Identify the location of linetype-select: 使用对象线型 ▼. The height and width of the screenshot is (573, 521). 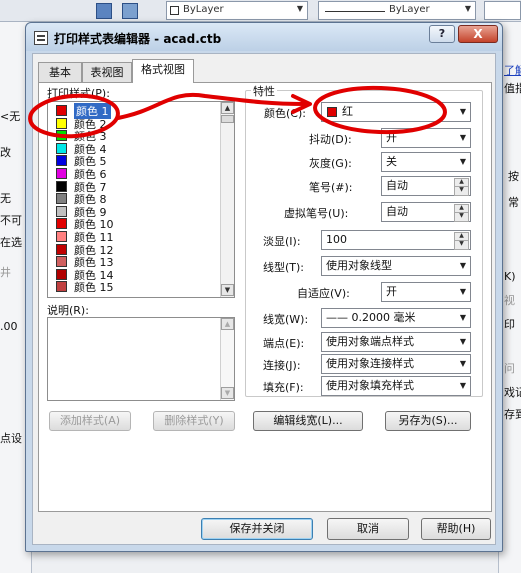
(396, 266).